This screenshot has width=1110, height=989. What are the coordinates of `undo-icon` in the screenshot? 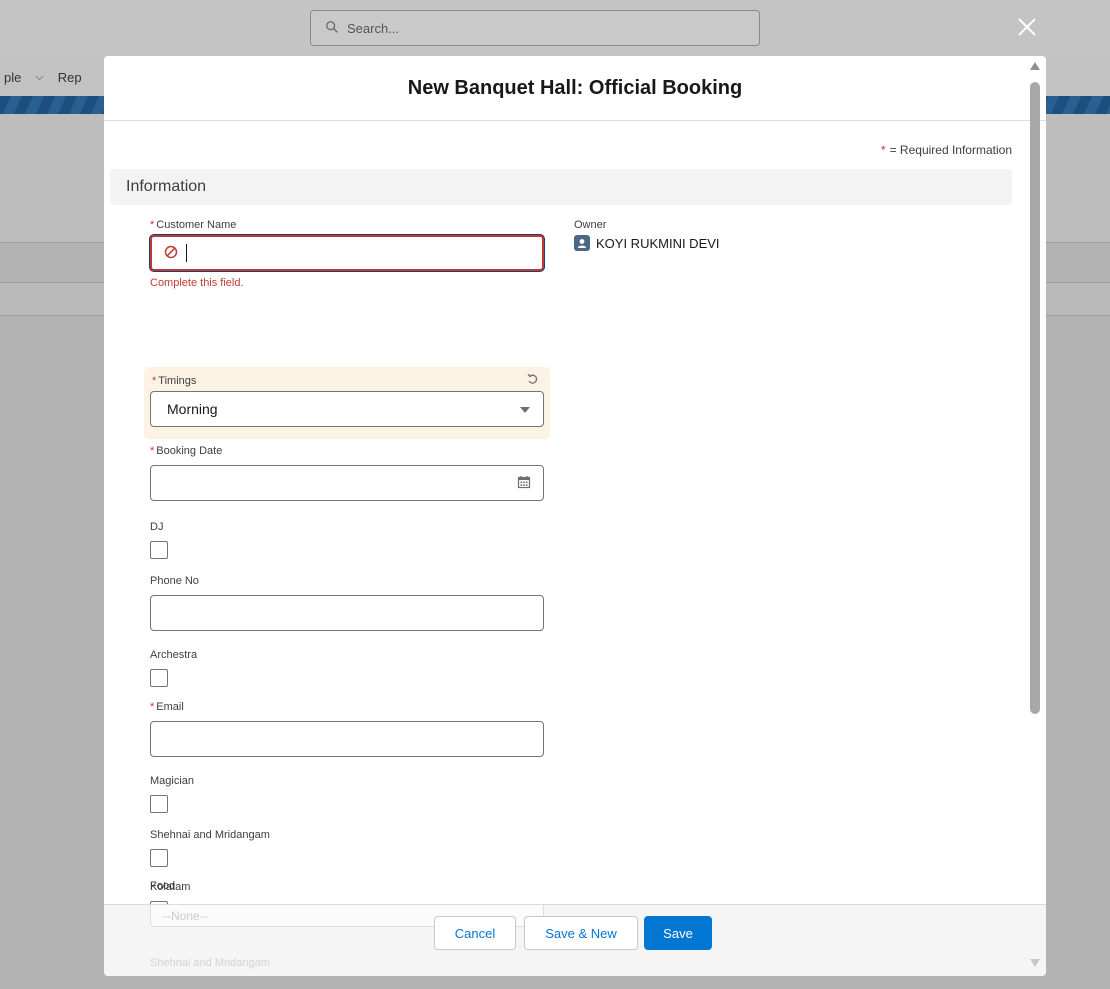 It's located at (533, 379).